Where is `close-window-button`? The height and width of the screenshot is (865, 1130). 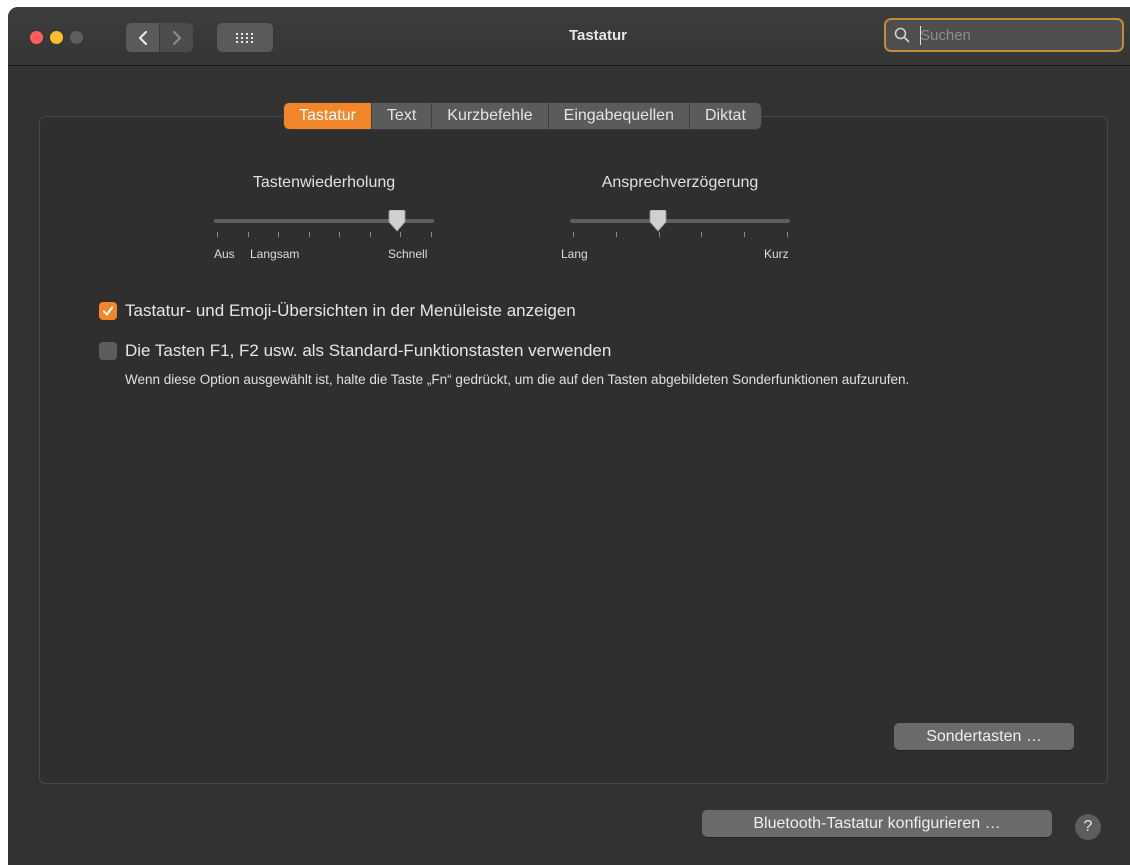
close-window-button is located at coordinates (36, 37).